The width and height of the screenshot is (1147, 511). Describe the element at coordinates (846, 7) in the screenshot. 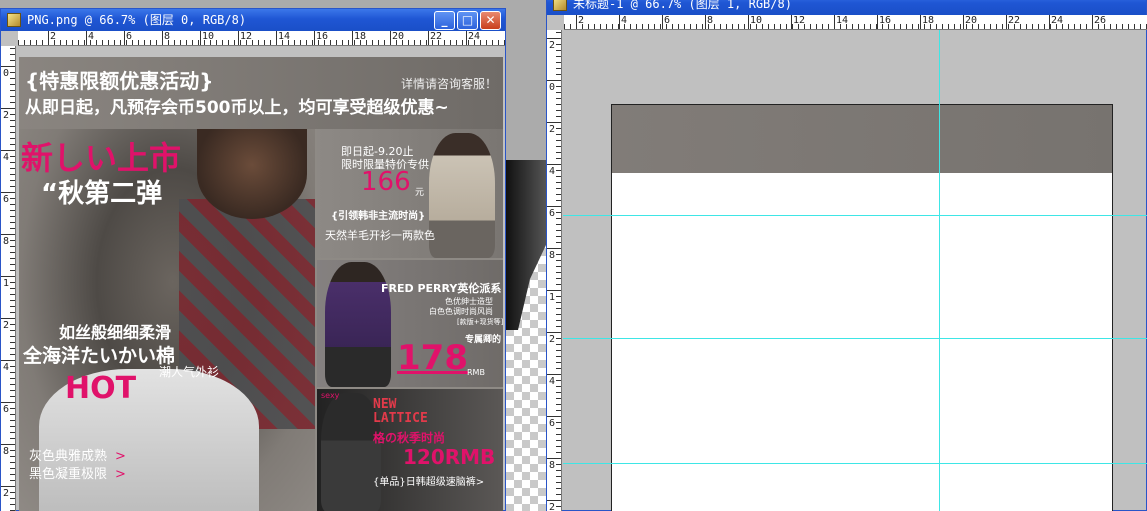

I see `right-window-titlebar: 未标题-1 @ 66.7% (图层 1, RGB/8)` at that location.